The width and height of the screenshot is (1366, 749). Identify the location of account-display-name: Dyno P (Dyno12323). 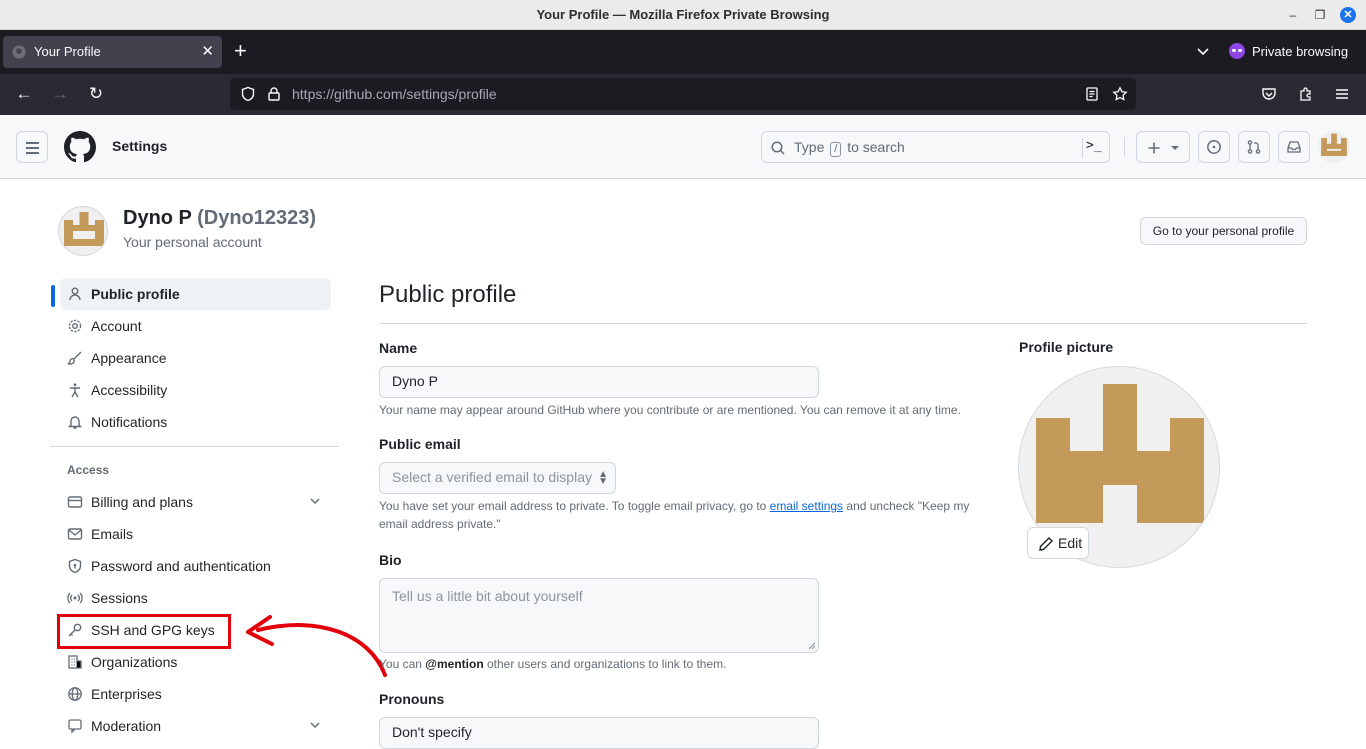
(219, 218).